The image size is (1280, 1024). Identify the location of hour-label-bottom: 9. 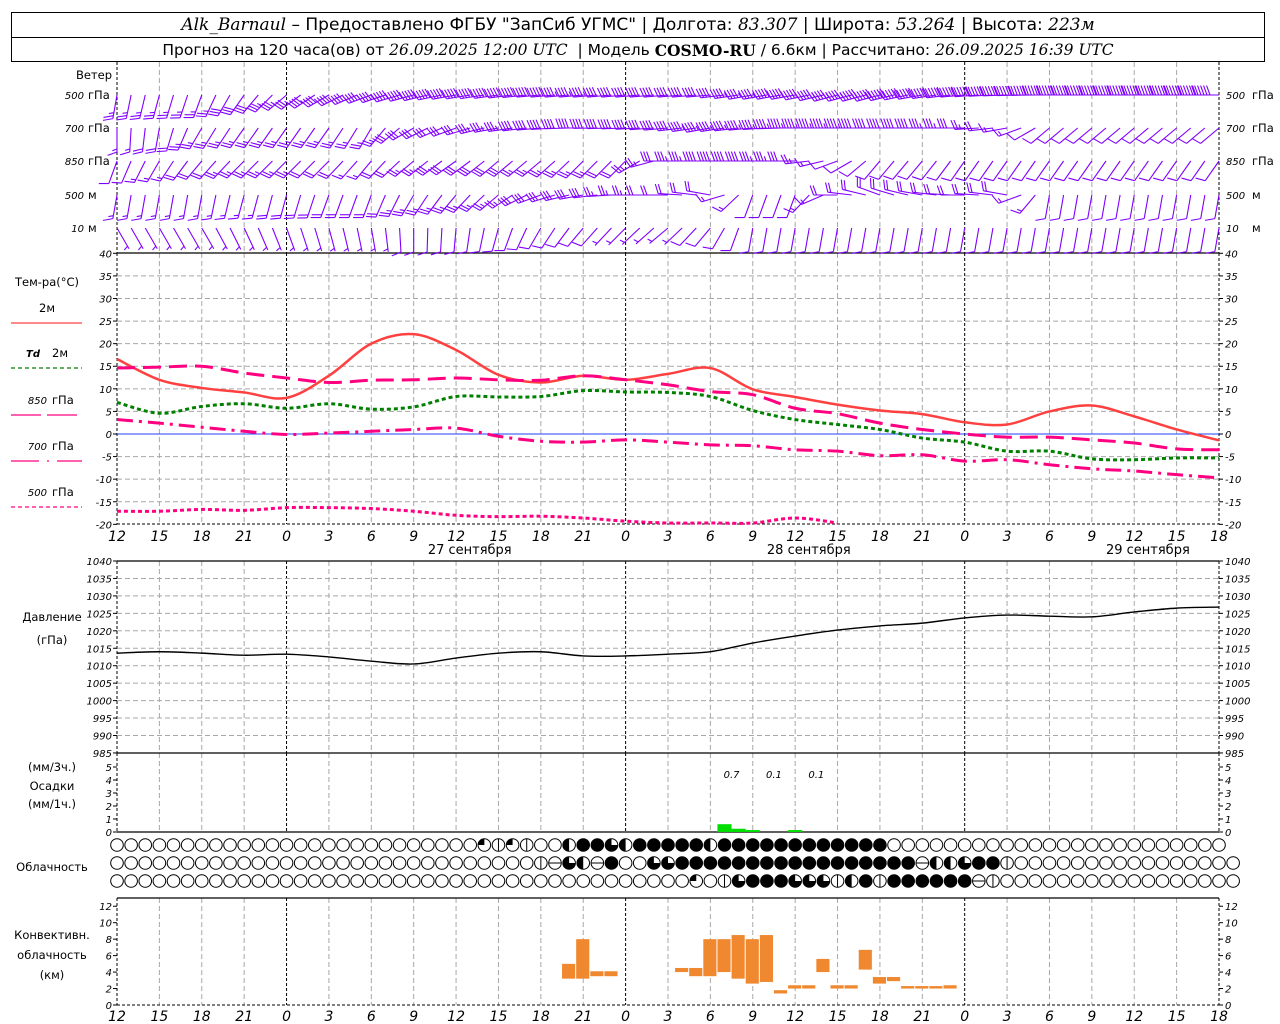
(752, 1016).